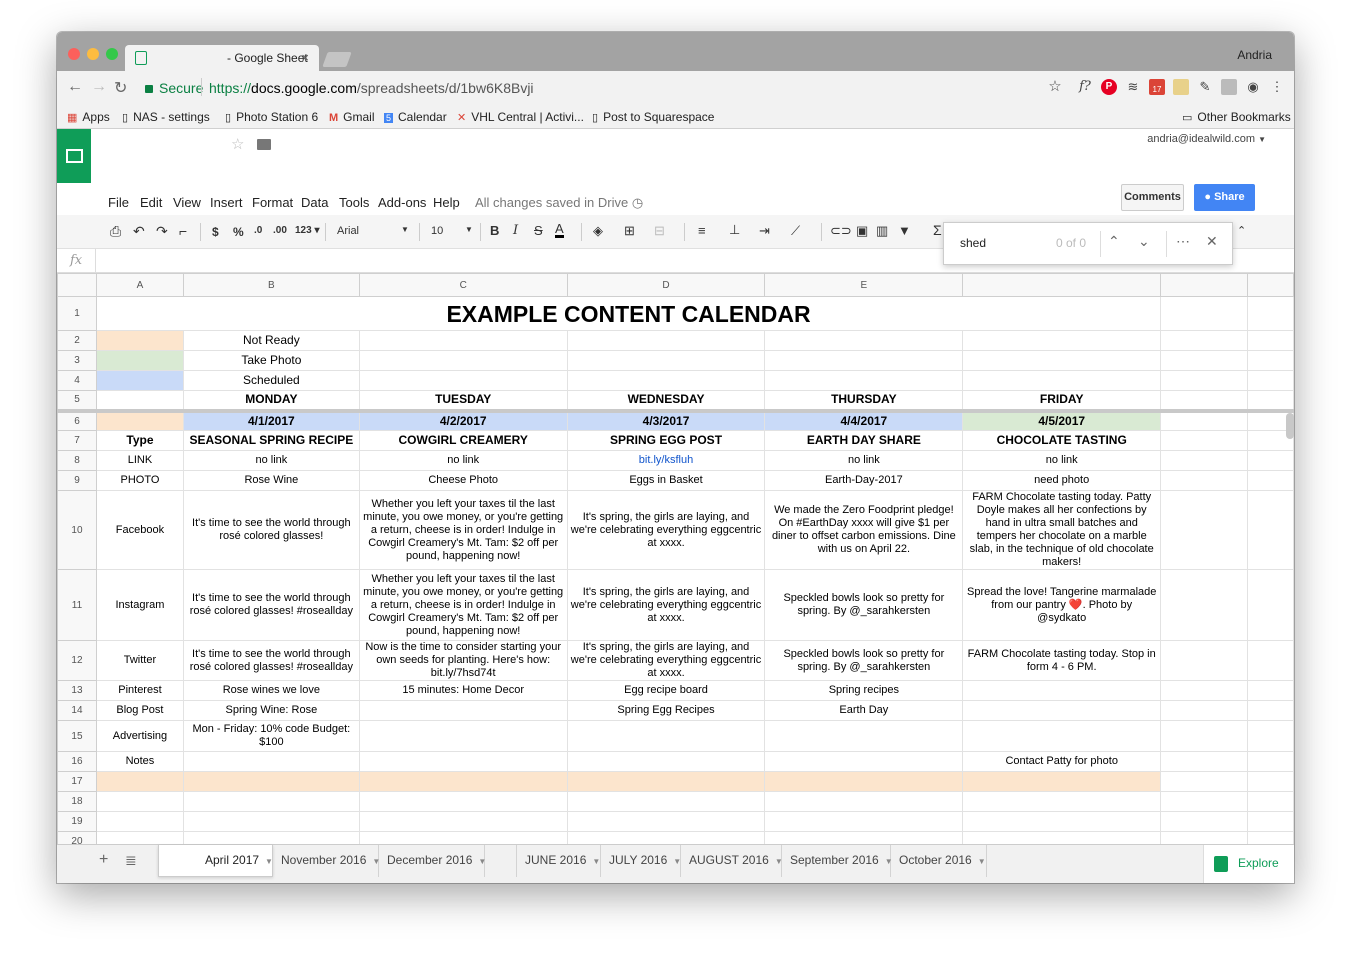  What do you see at coordinates (77, 340) in the screenshot?
I see `row-header: 2` at bounding box center [77, 340].